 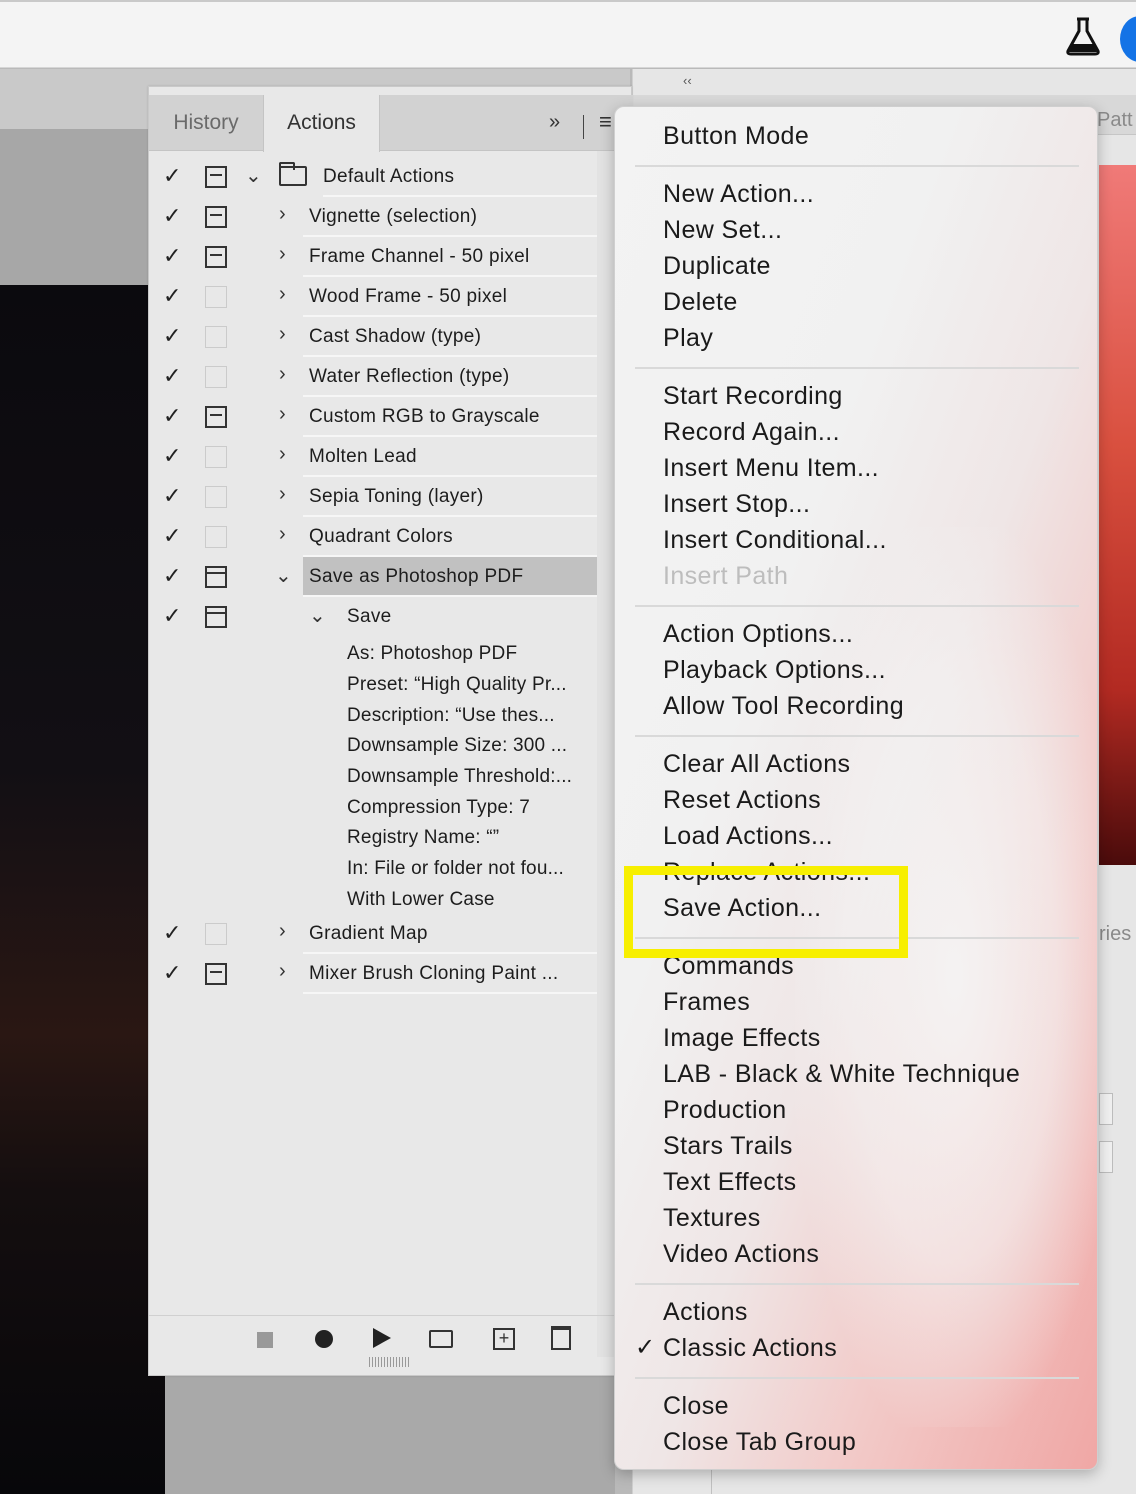 I want to click on menu-item-set: Textures, so click(x=712, y=1218).